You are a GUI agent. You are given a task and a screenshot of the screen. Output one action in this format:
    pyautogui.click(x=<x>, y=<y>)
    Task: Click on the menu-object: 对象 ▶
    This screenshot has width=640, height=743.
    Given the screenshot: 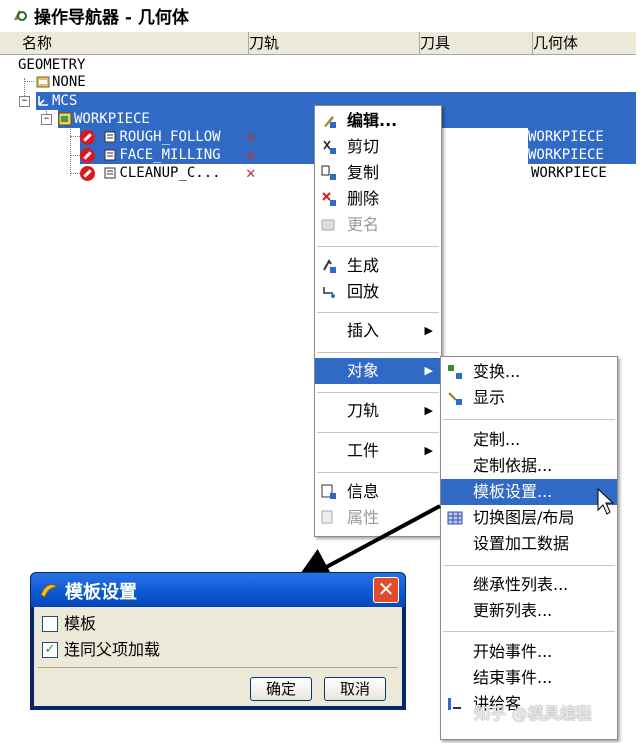 What is the action you would take?
    pyautogui.click(x=378, y=371)
    